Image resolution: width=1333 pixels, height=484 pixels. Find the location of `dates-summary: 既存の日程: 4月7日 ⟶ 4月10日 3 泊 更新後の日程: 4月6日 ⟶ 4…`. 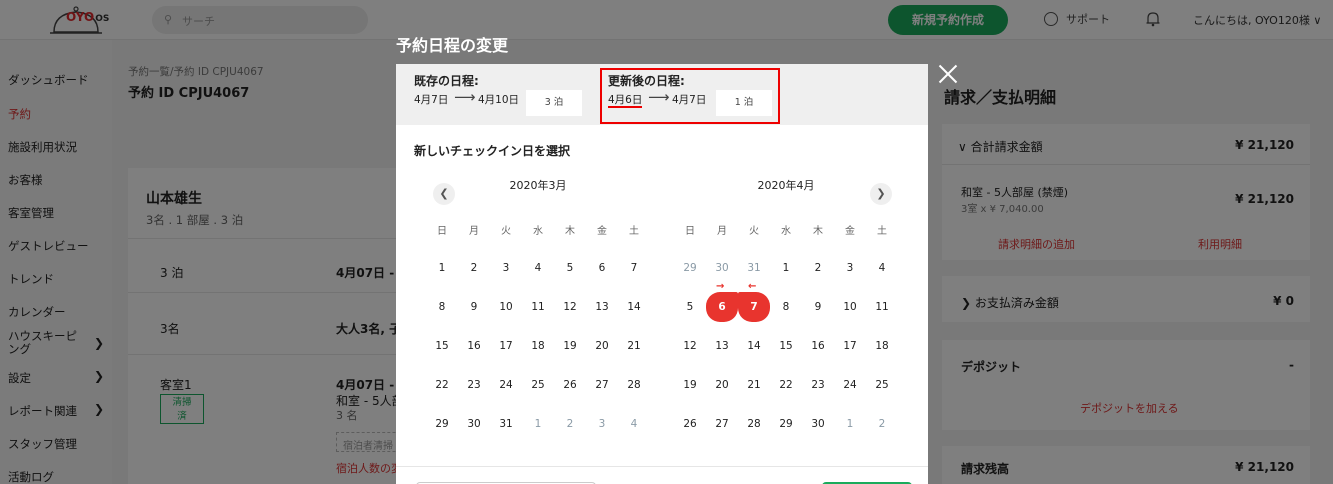

dates-summary: 既存の日程: 4月7日 ⟶ 4月10日 3 泊 更新後の日程: 4月6日 ⟶ 4… is located at coordinates (662, 94).